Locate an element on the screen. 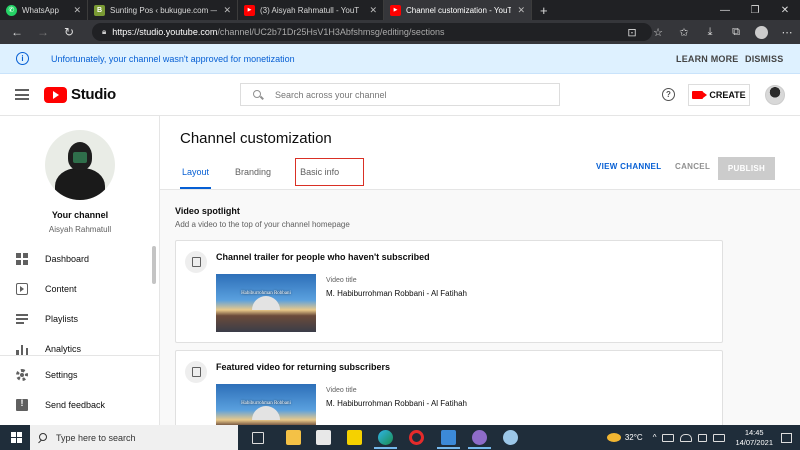  back-icon: ← is located at coordinates (17, 32).